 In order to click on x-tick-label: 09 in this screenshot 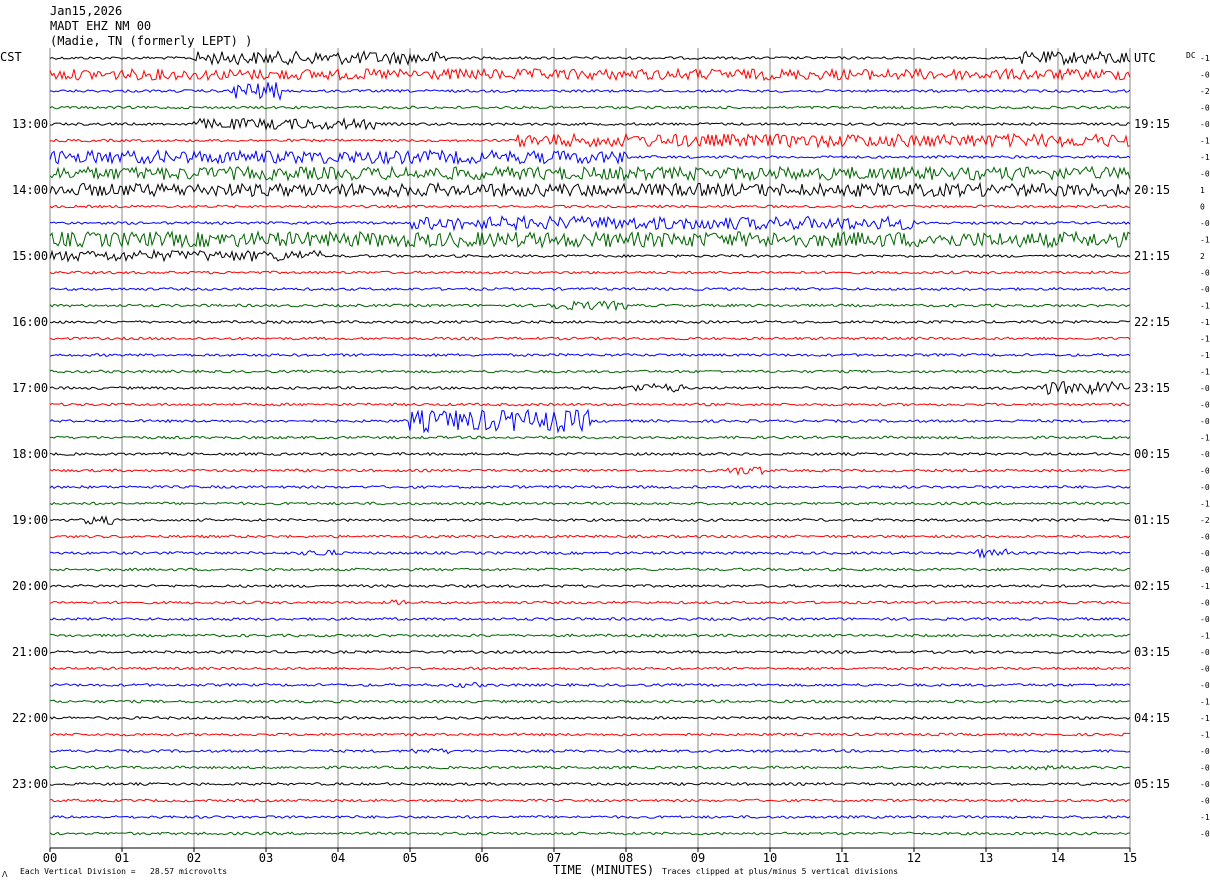, I will do `click(698, 858)`.